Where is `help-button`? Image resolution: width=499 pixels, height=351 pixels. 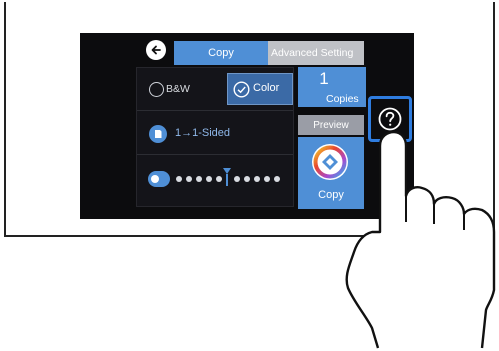
help-button is located at coordinates (390, 119).